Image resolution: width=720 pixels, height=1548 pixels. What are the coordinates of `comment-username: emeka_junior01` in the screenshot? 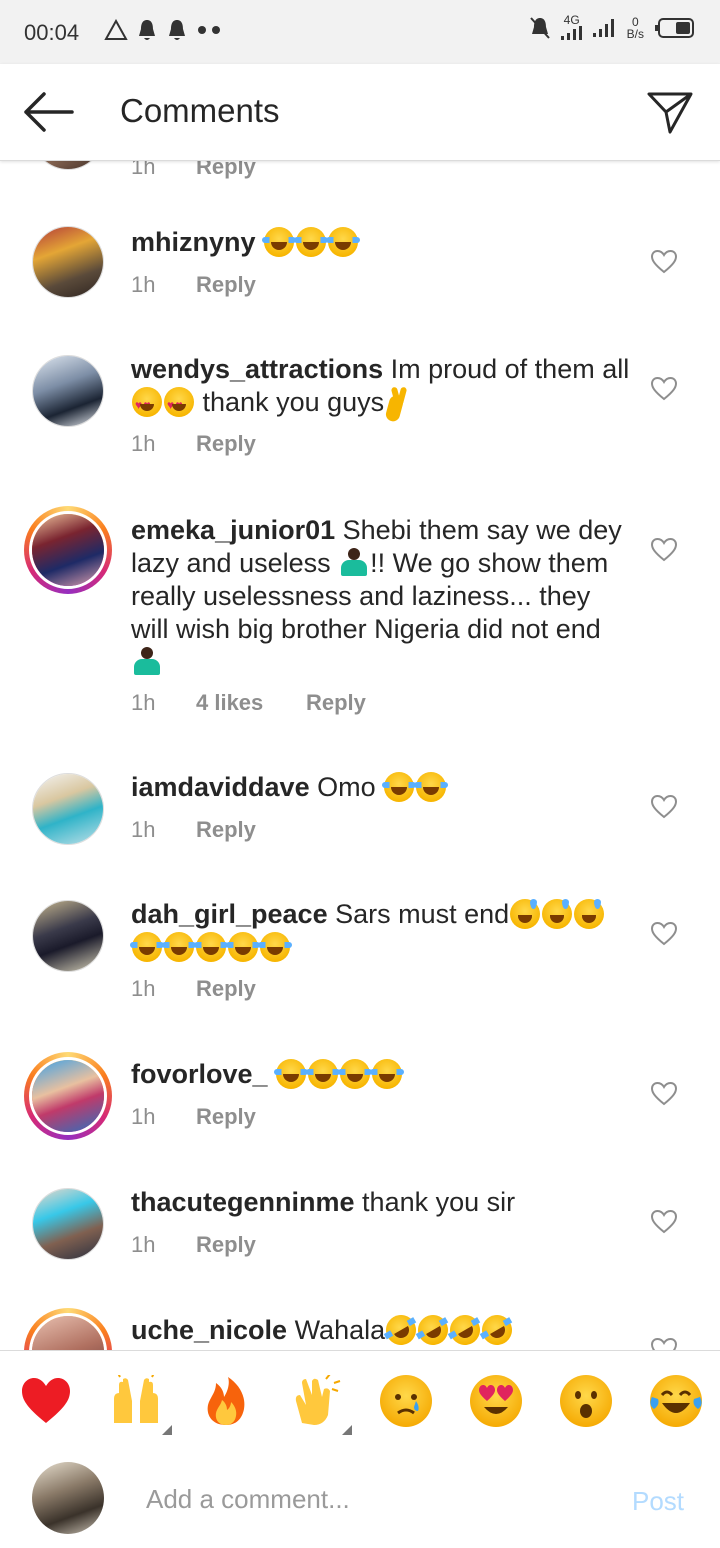 It's located at (233, 530).